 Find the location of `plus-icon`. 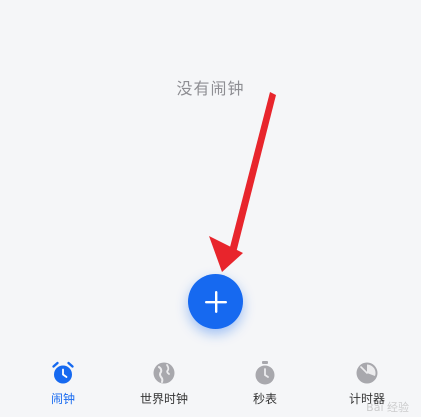

plus-icon is located at coordinates (215, 301).